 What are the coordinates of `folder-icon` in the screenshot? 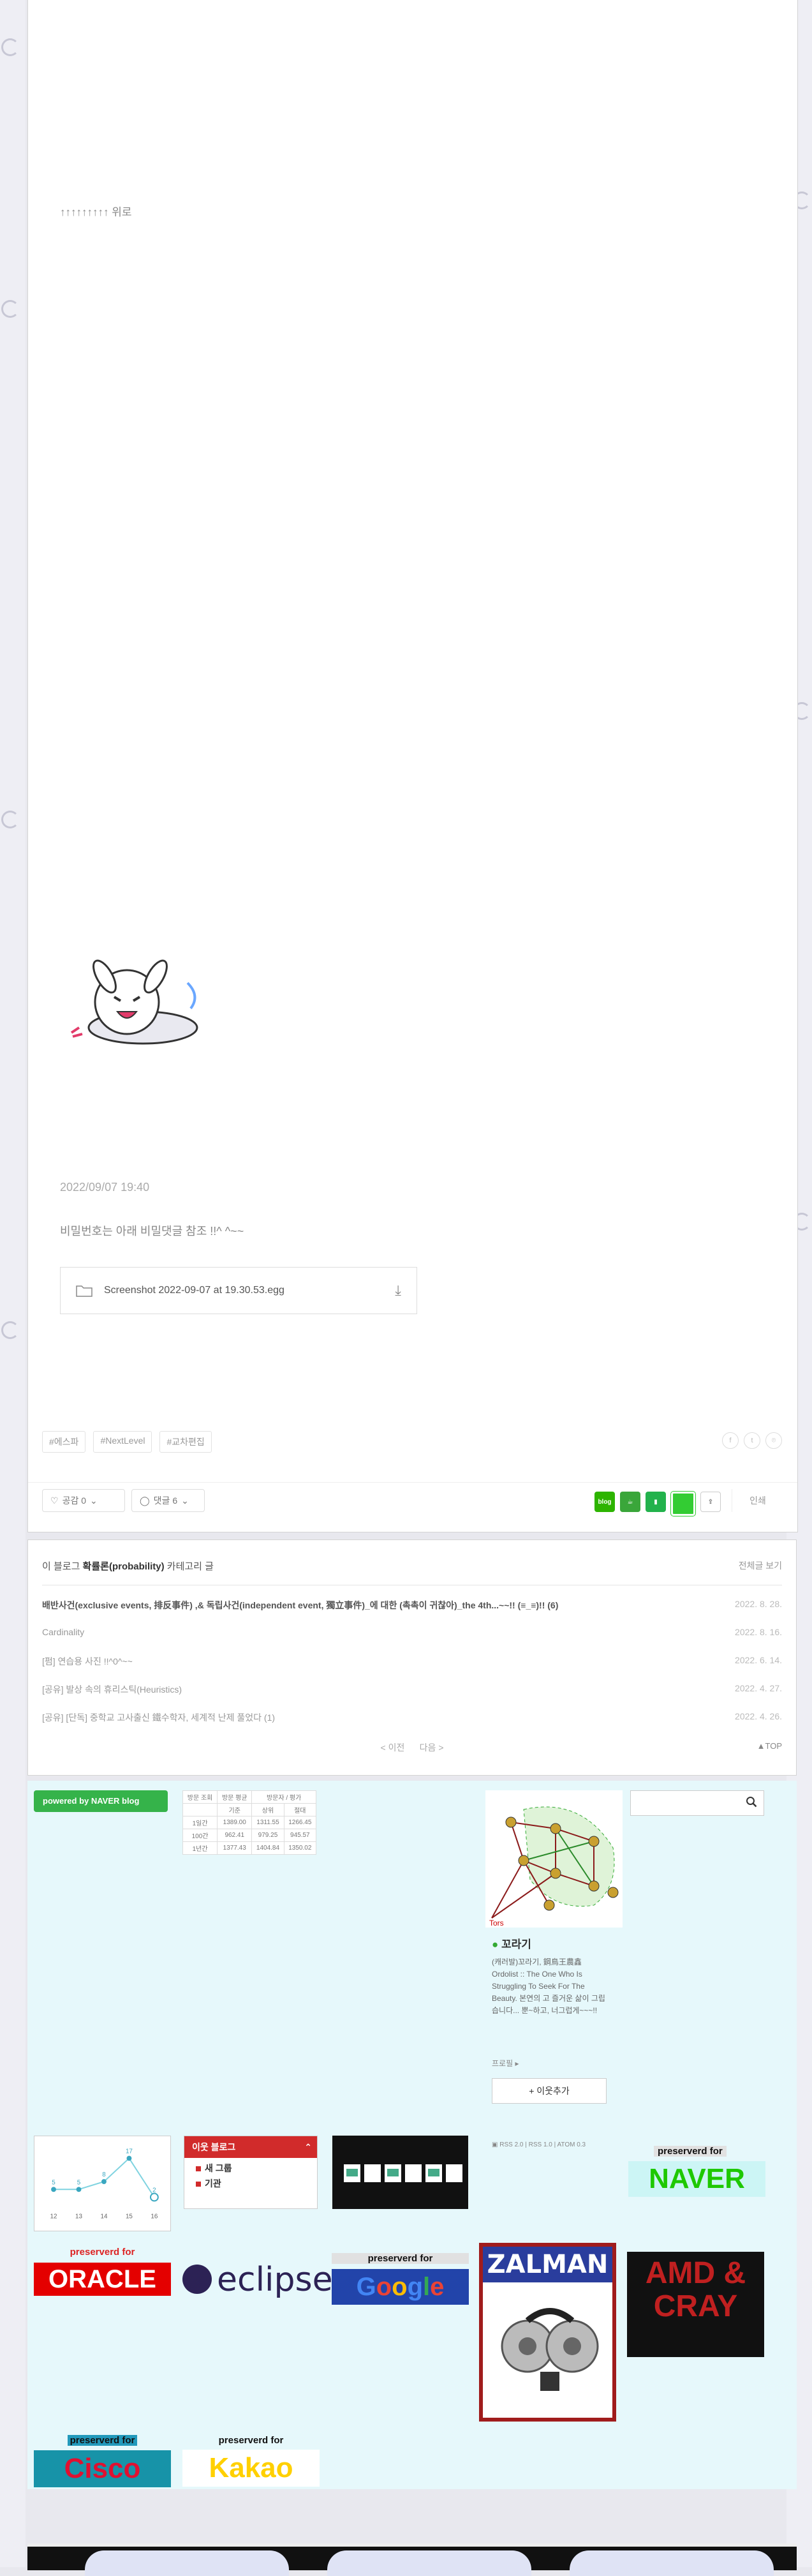 It's located at (84, 1291).